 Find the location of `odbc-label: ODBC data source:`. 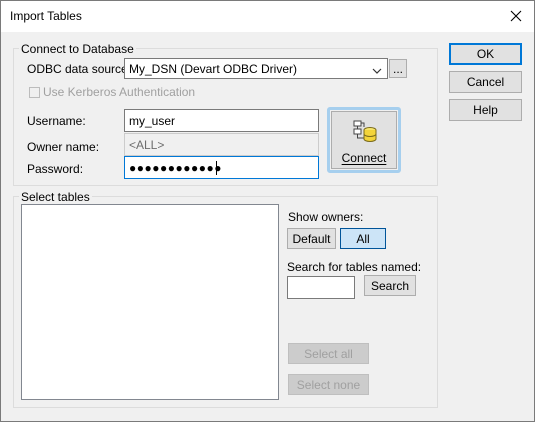

odbc-label: ODBC data source: is located at coordinates (79, 69).